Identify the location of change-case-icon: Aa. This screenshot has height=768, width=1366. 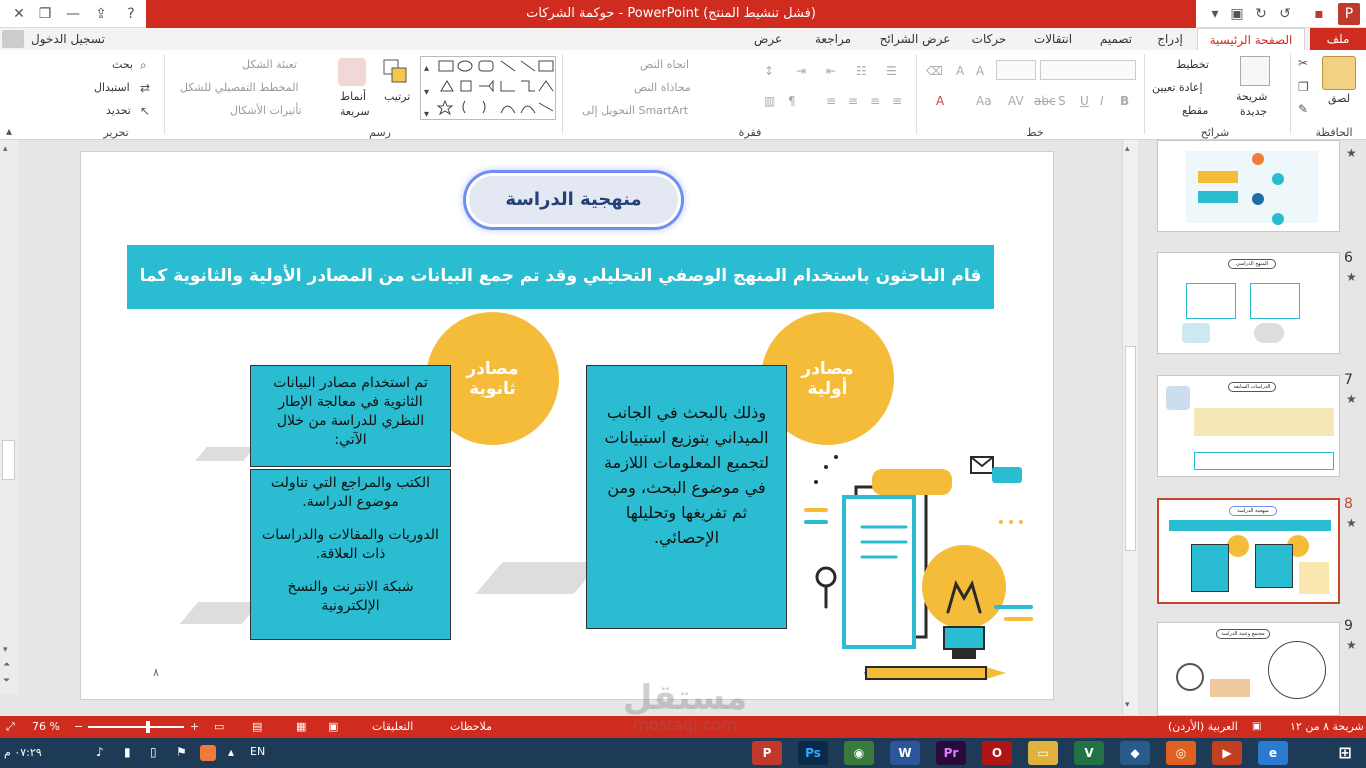
(984, 101).